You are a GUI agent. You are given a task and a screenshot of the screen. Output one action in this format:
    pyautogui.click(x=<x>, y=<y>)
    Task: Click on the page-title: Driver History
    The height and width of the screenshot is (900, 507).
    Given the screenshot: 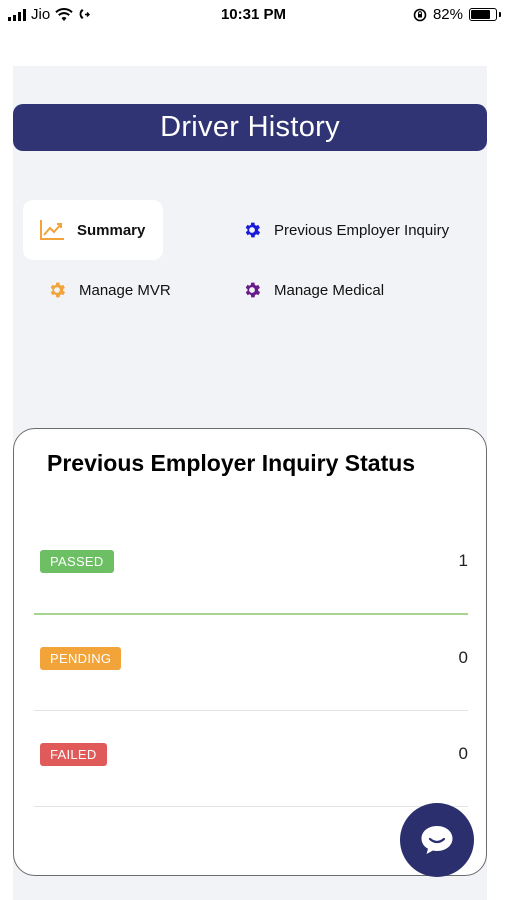 What is the action you would take?
    pyautogui.click(x=250, y=127)
    